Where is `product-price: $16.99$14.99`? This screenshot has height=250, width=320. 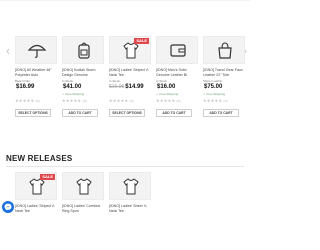
product-price: $16.99$14.99 is located at coordinates (126, 87).